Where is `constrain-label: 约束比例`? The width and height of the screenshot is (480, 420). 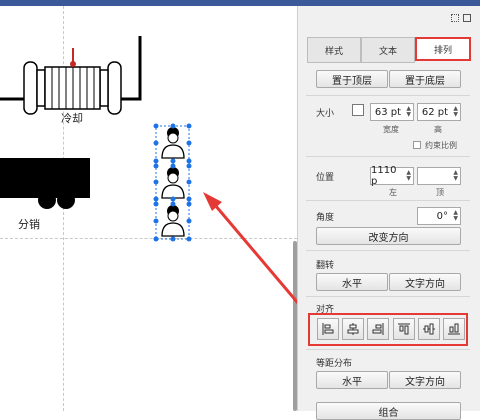 constrain-label: 约束比例 is located at coordinates (441, 145).